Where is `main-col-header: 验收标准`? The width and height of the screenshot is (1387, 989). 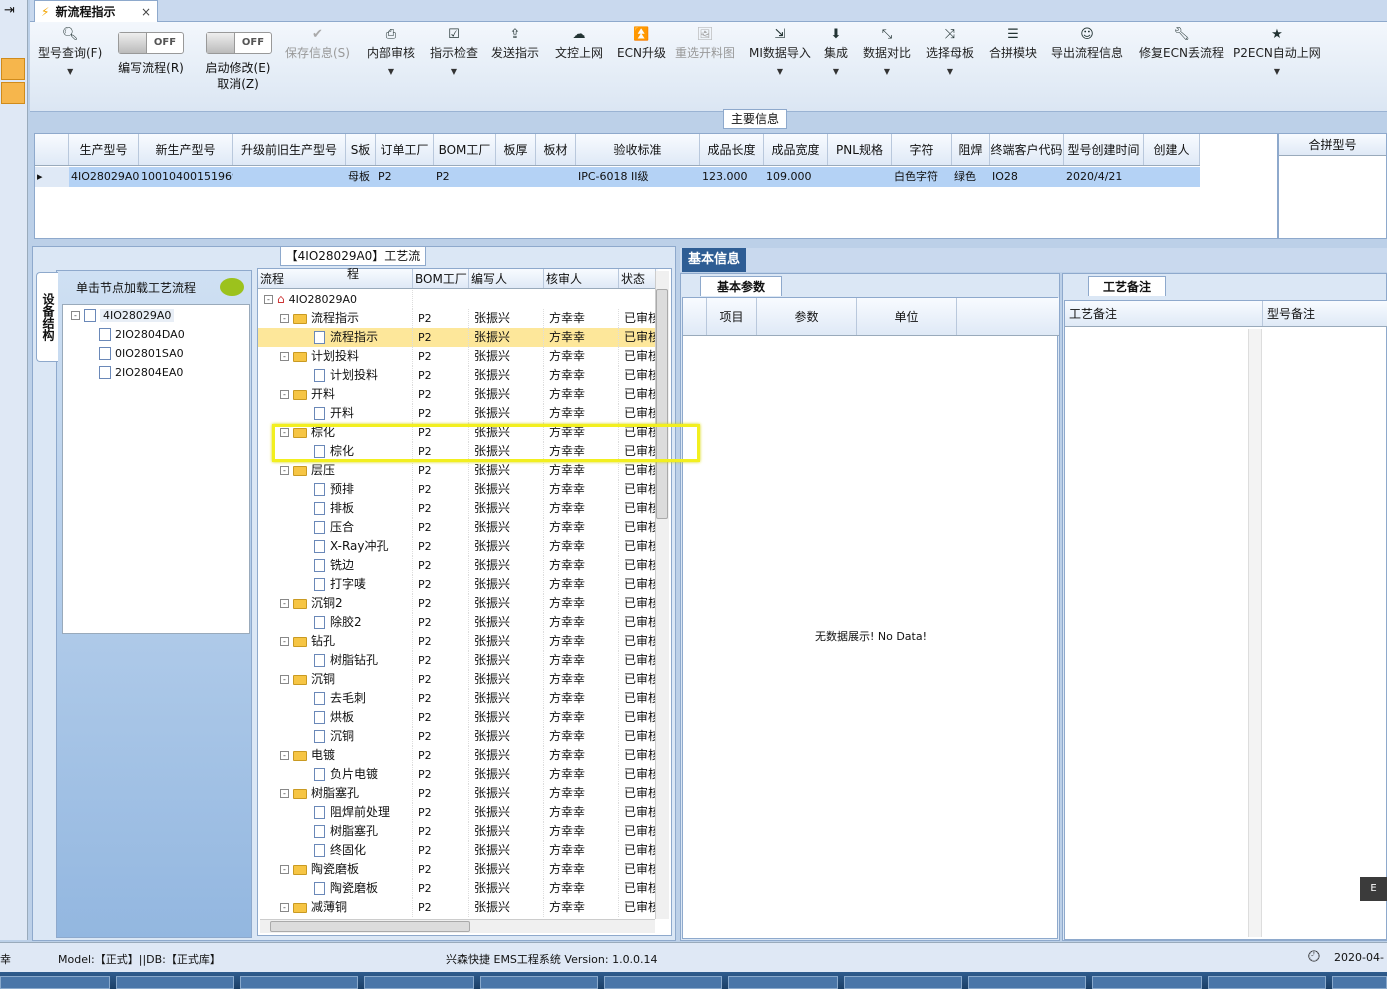 main-col-header: 验收标准 is located at coordinates (638, 149).